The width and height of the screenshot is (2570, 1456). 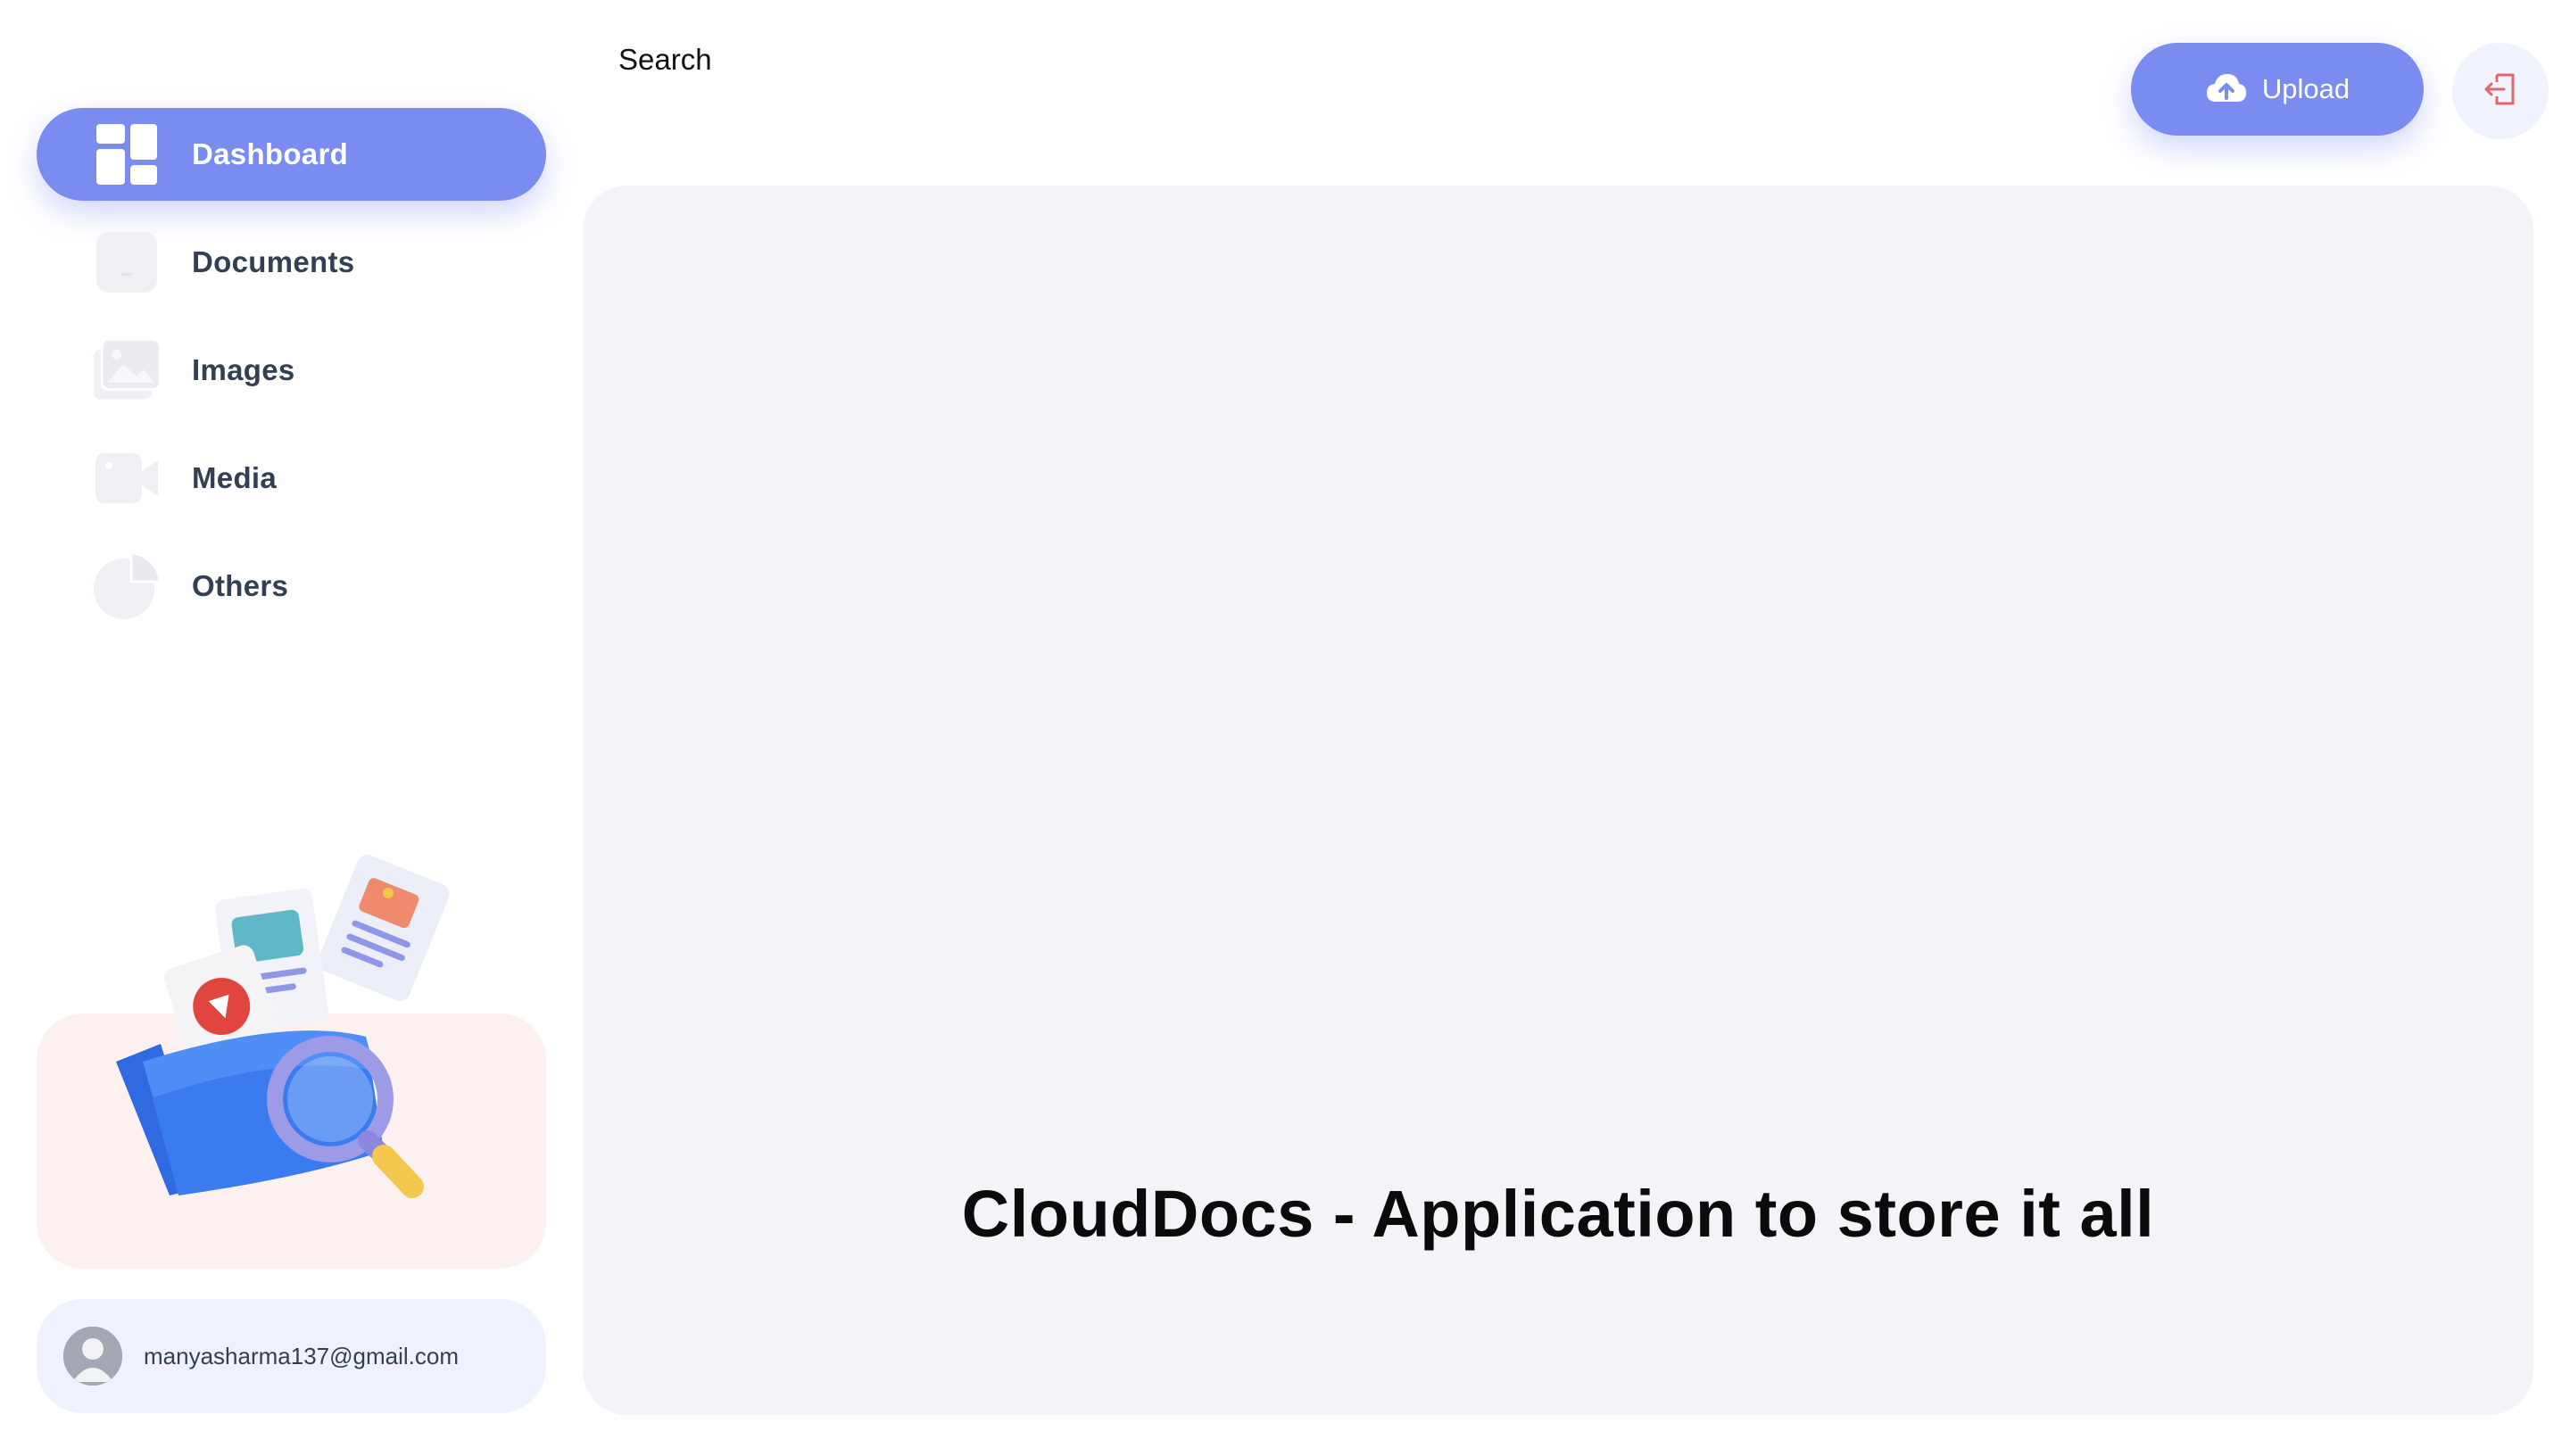 I want to click on dashboard-icon, so click(x=127, y=154).